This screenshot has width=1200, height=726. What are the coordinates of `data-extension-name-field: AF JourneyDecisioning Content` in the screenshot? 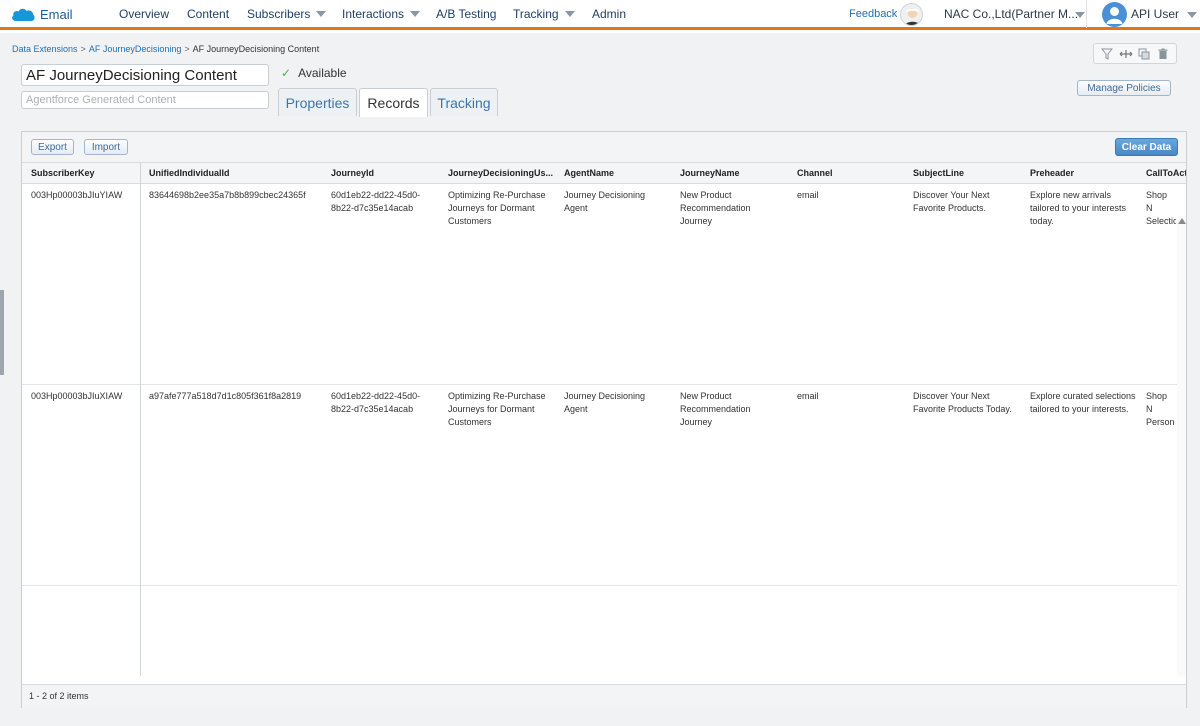 It's located at (145, 75).